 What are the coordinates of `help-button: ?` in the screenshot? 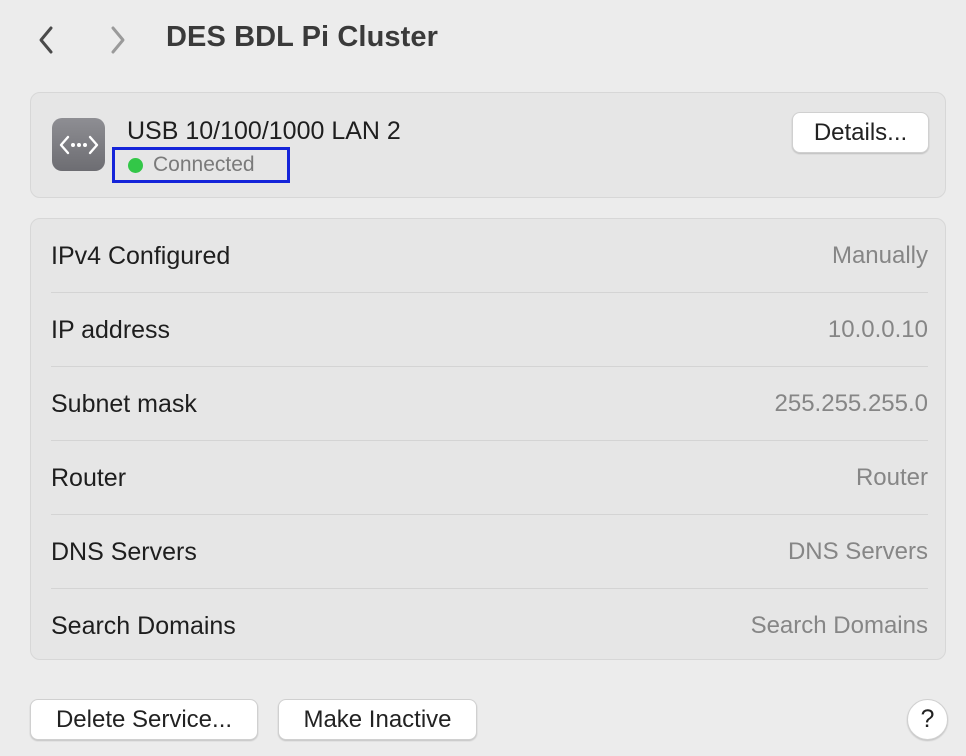 It's located at (927, 719).